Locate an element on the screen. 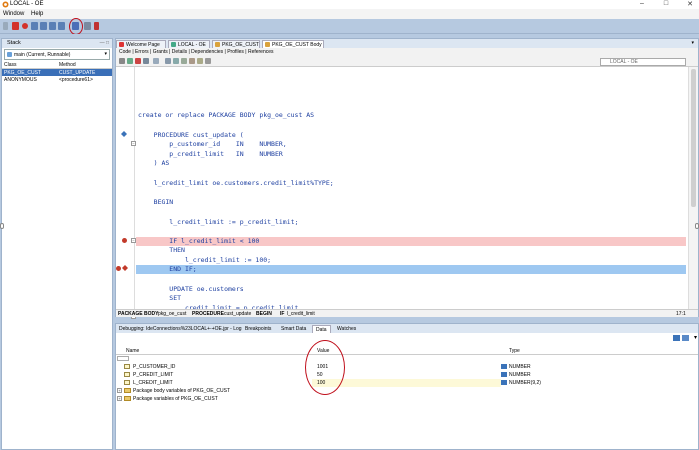  tab-data: Data is located at coordinates (321, 329).